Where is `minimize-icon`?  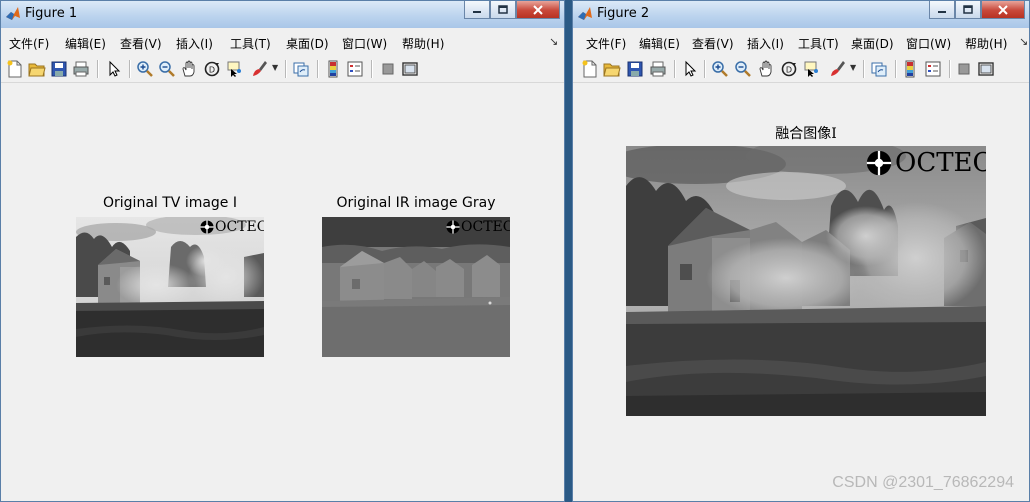
minimize-icon is located at coordinates (942, 11).